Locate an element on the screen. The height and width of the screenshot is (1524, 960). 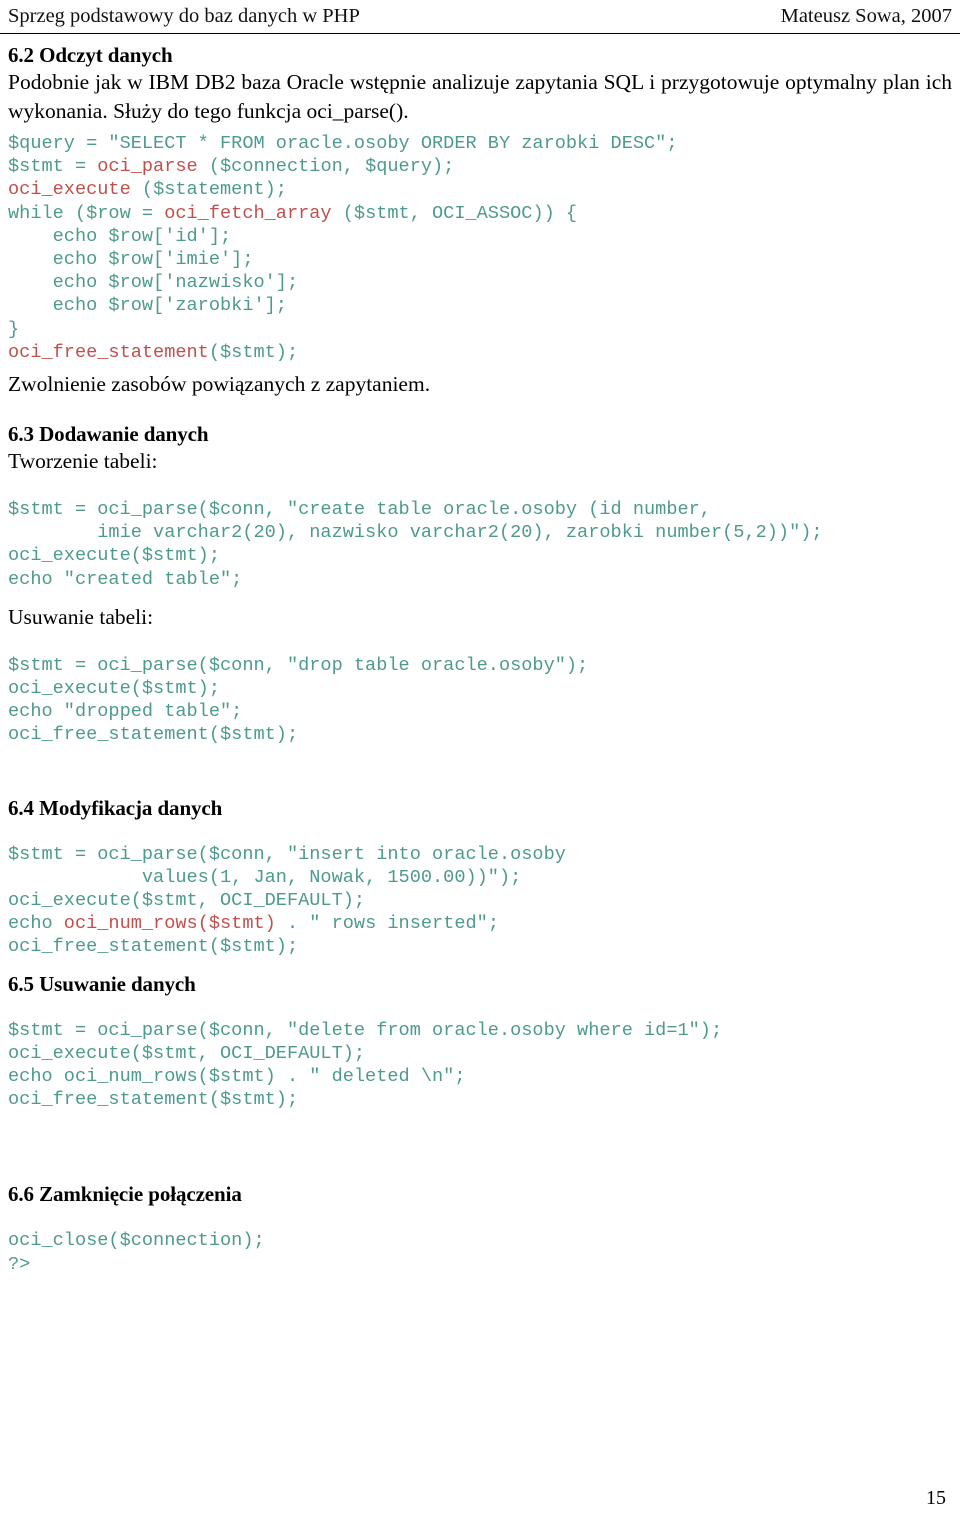
section-heading-6-6: 6.6 Zamknięcie połączenia is located at coordinates (125, 1194).